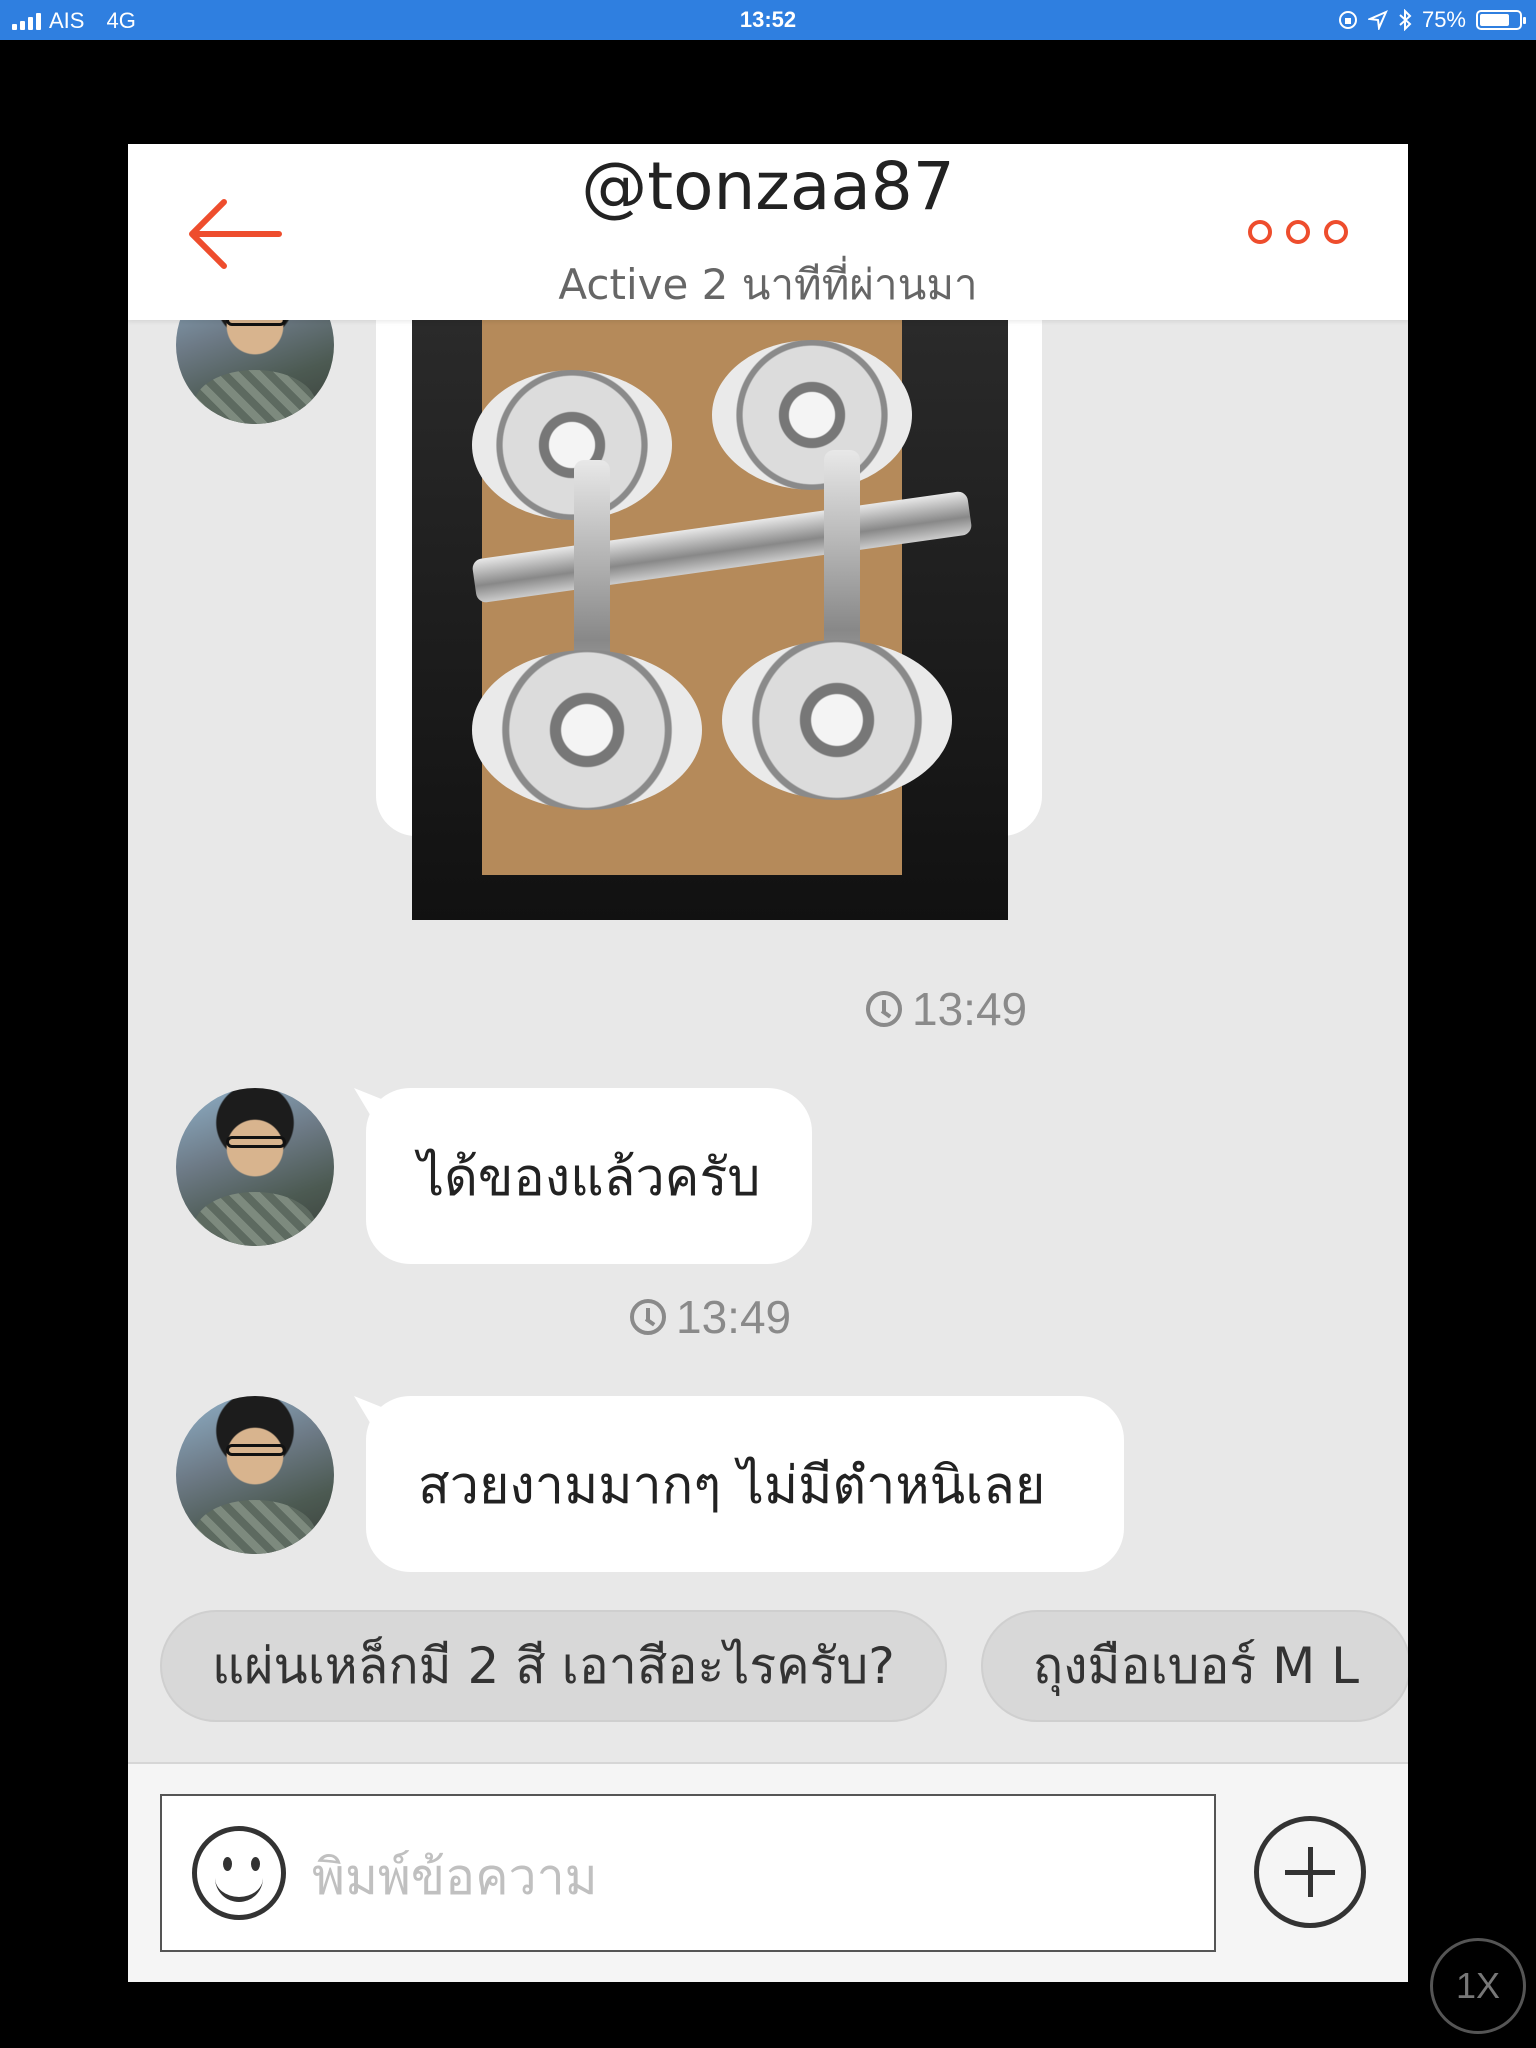 This screenshot has width=1536, height=2048. I want to click on quick-reply-chip: ถุงมือเบอร์ M L, so click(1194, 1666).